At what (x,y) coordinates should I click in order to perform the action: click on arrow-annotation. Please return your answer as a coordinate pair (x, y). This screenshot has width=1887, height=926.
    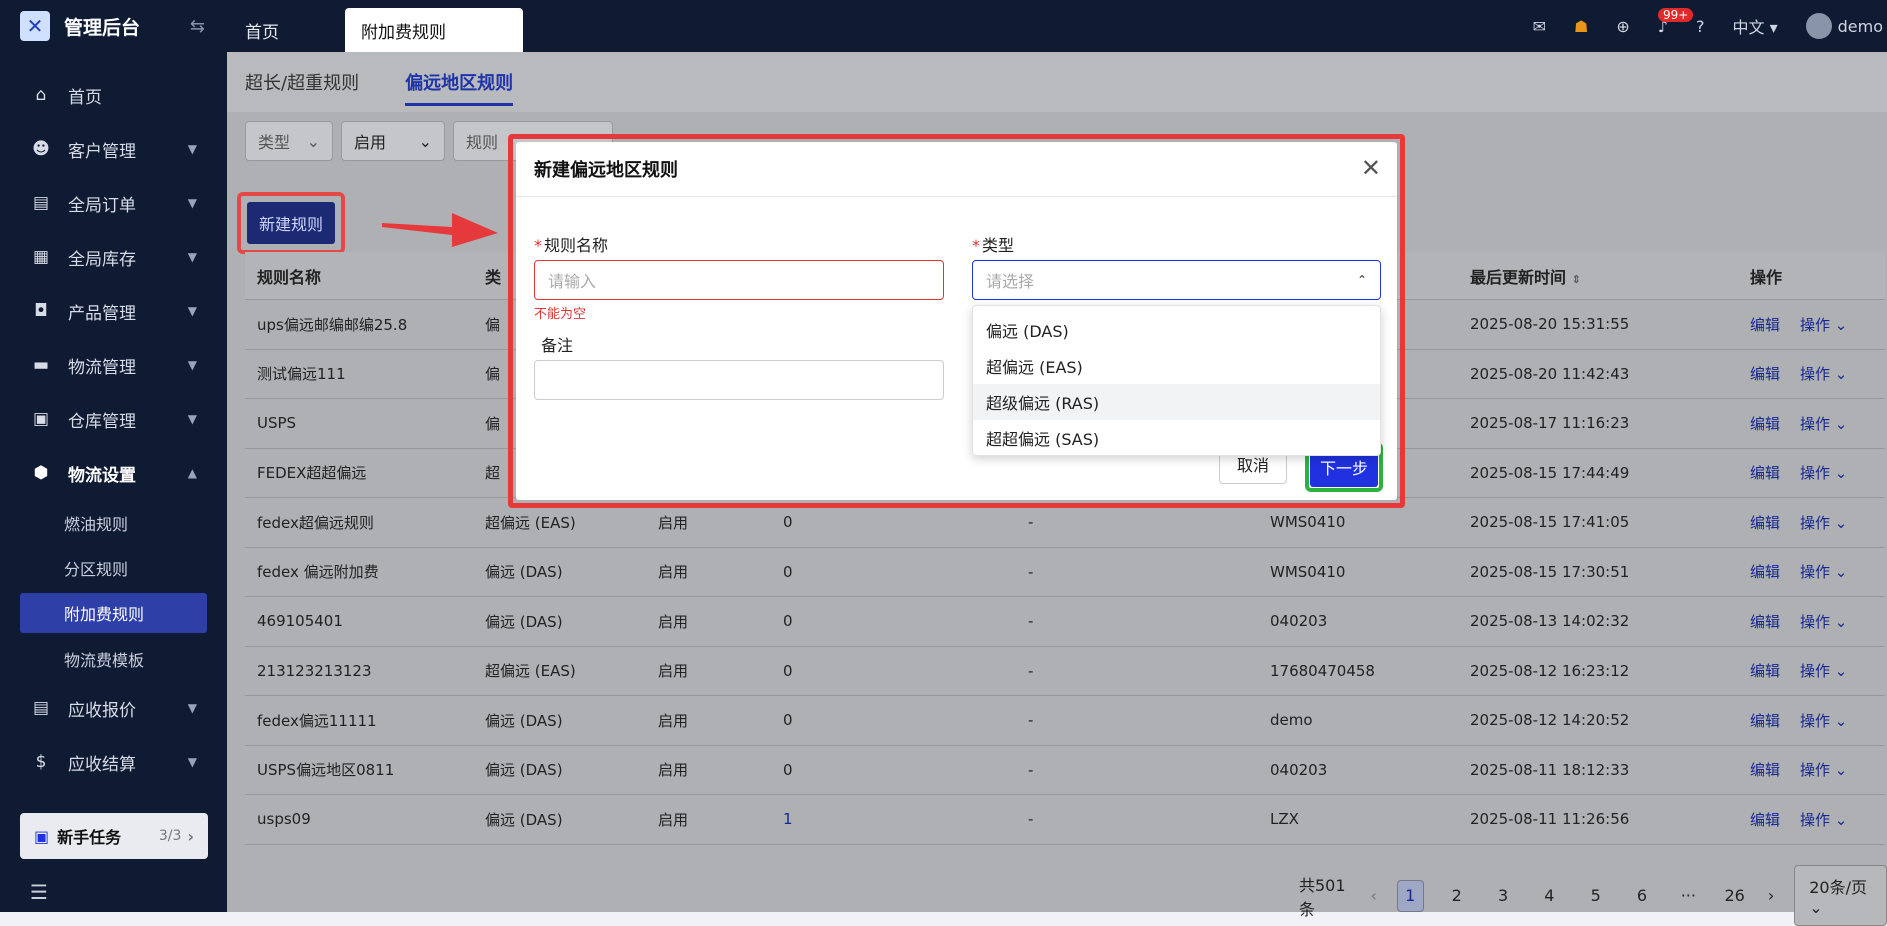
    Looking at the image, I should click on (440, 230).